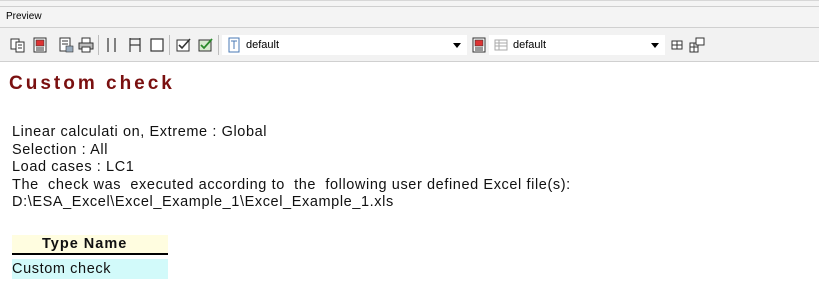 The width and height of the screenshot is (819, 291). I want to click on style-combo: default, so click(344, 45).